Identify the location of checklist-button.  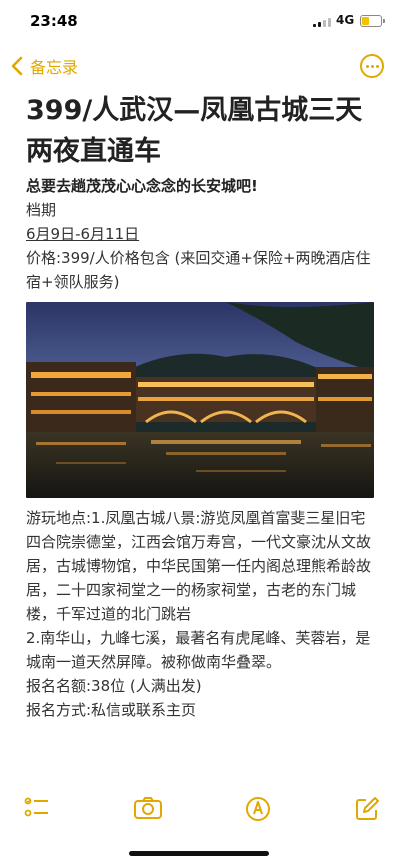
(37, 810).